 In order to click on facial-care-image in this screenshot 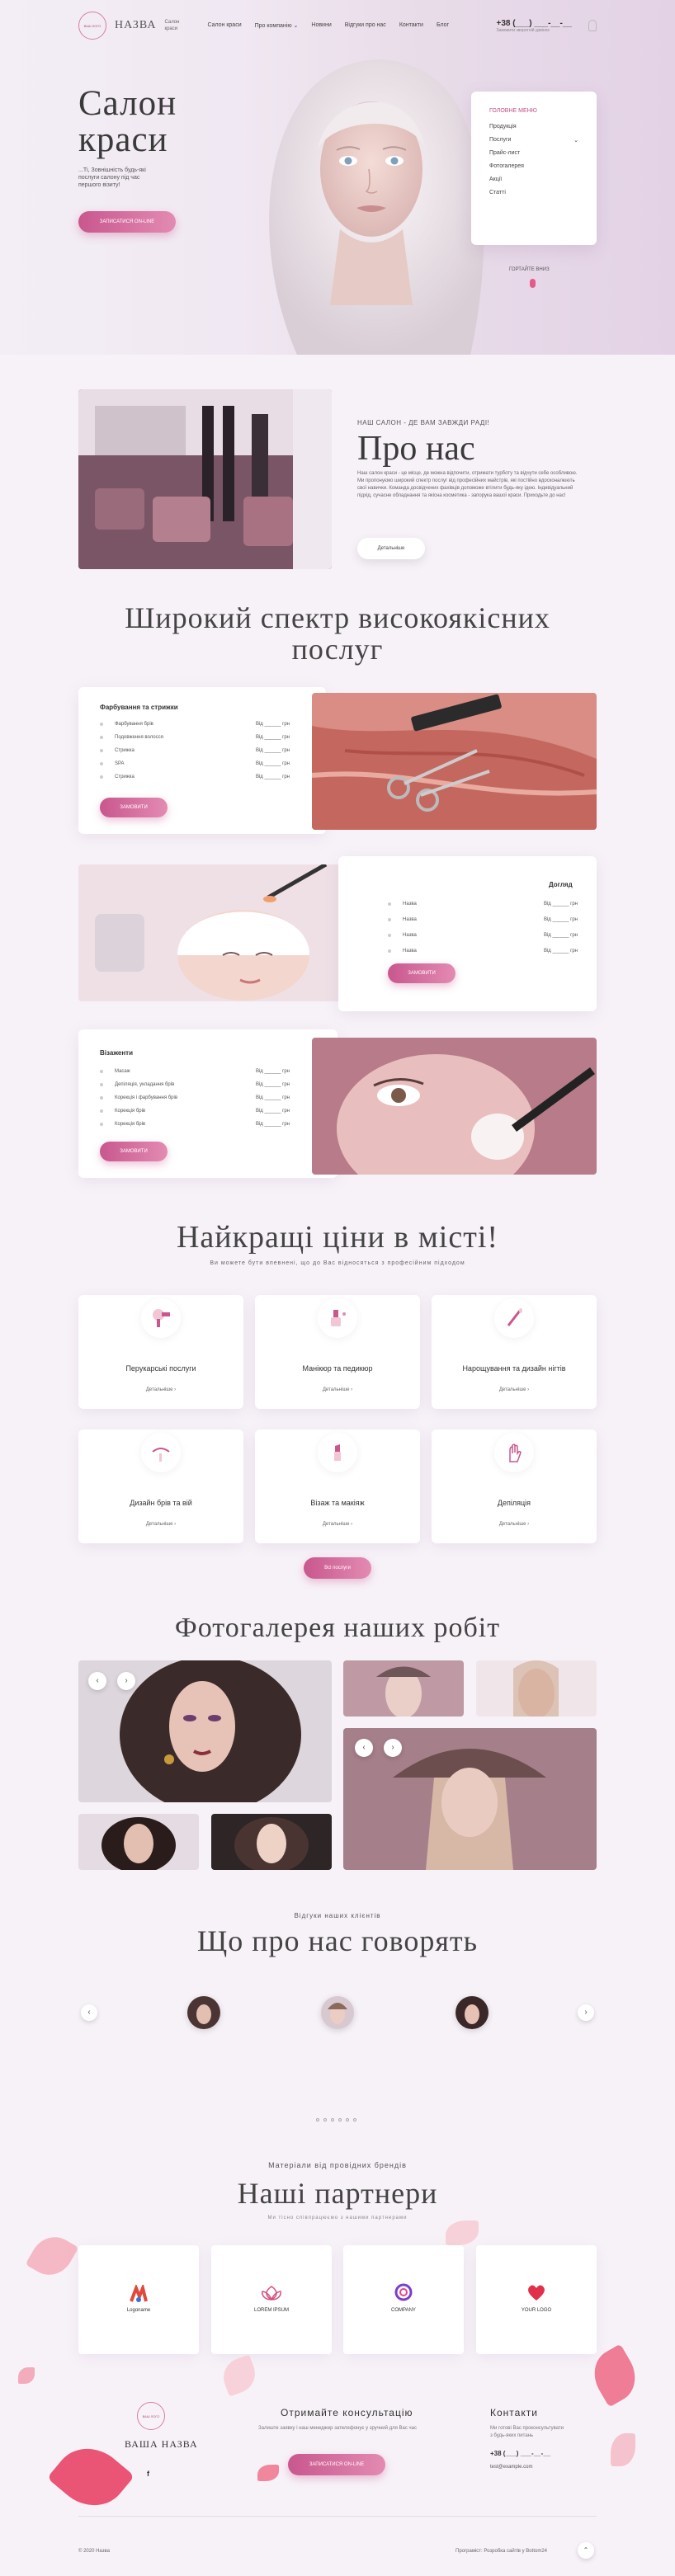, I will do `click(221, 932)`.